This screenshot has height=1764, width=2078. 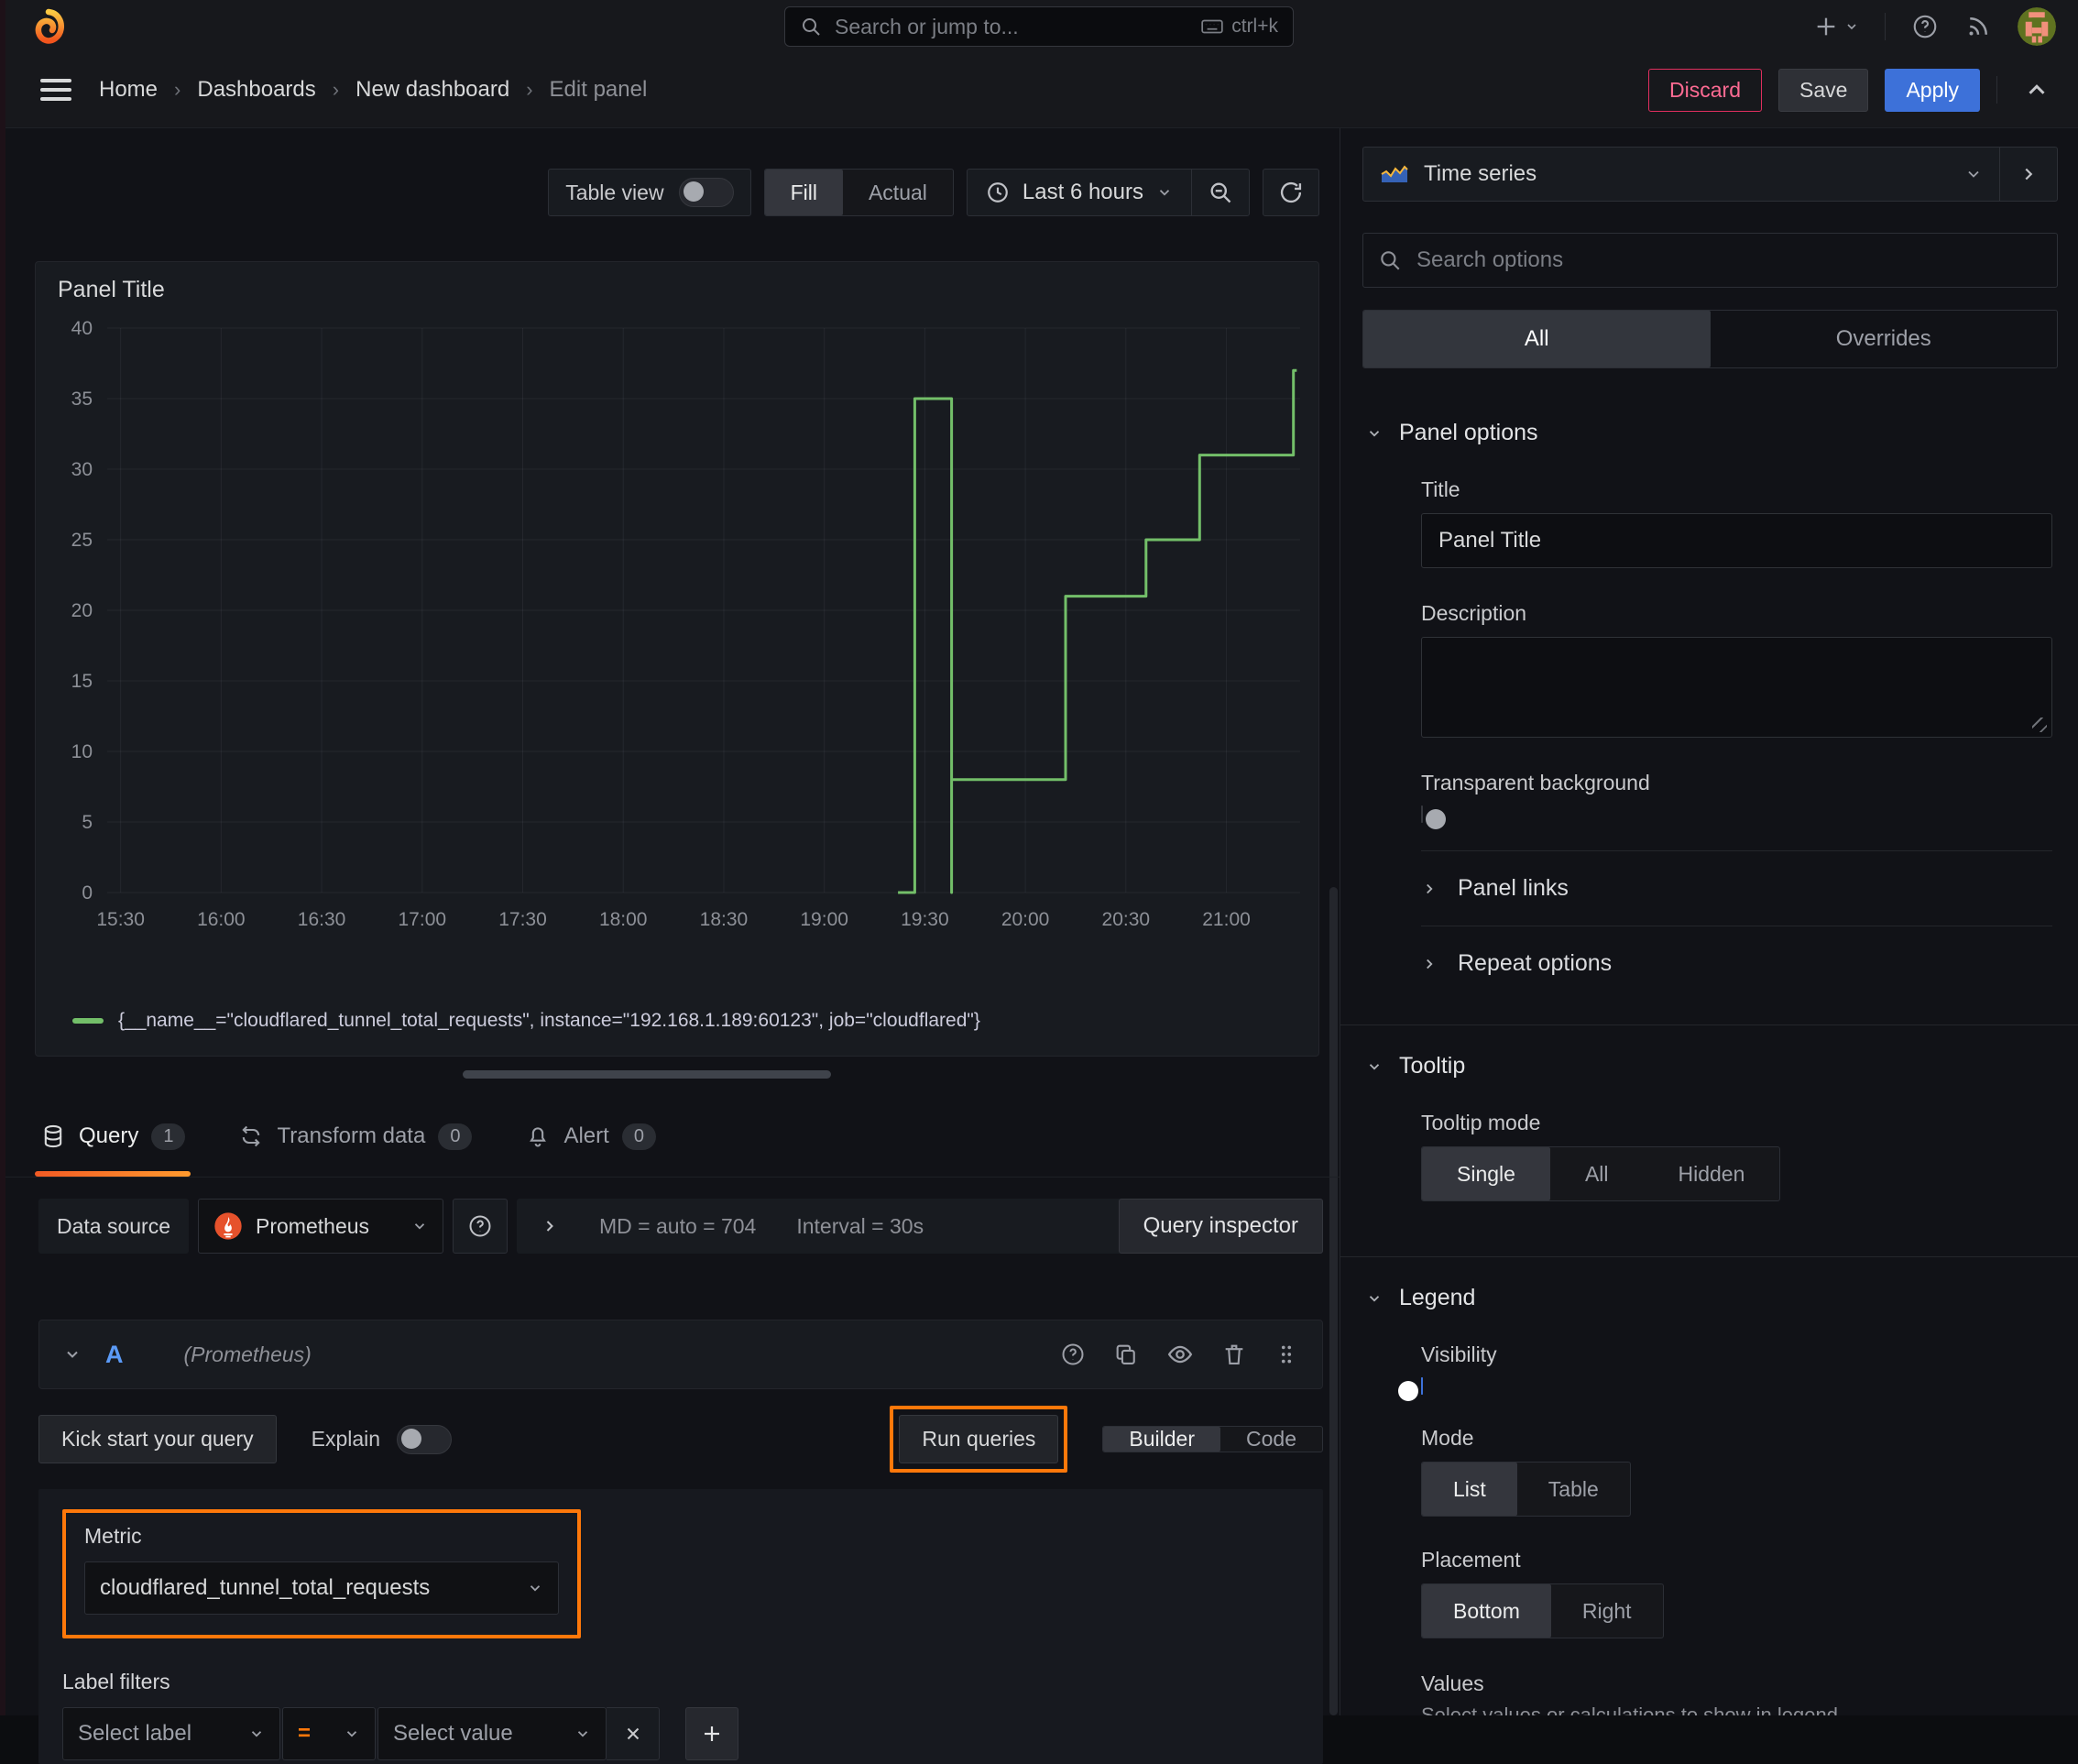 What do you see at coordinates (321, 1588) in the screenshot?
I see `metric-select: cloudflared_tunnel_total_requests` at bounding box center [321, 1588].